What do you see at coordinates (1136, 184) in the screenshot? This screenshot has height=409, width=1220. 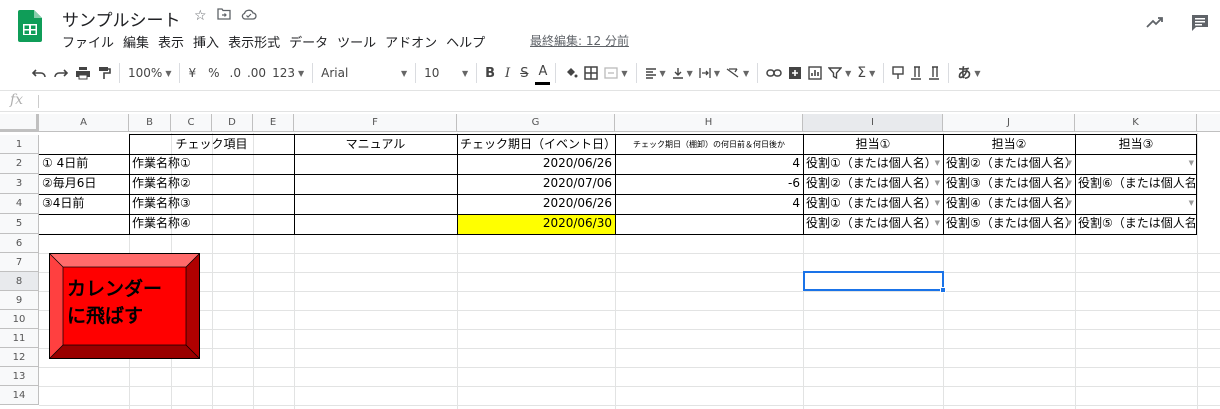 I see `cell-k3-dropdown: 役割⑥（または個人名）` at bounding box center [1136, 184].